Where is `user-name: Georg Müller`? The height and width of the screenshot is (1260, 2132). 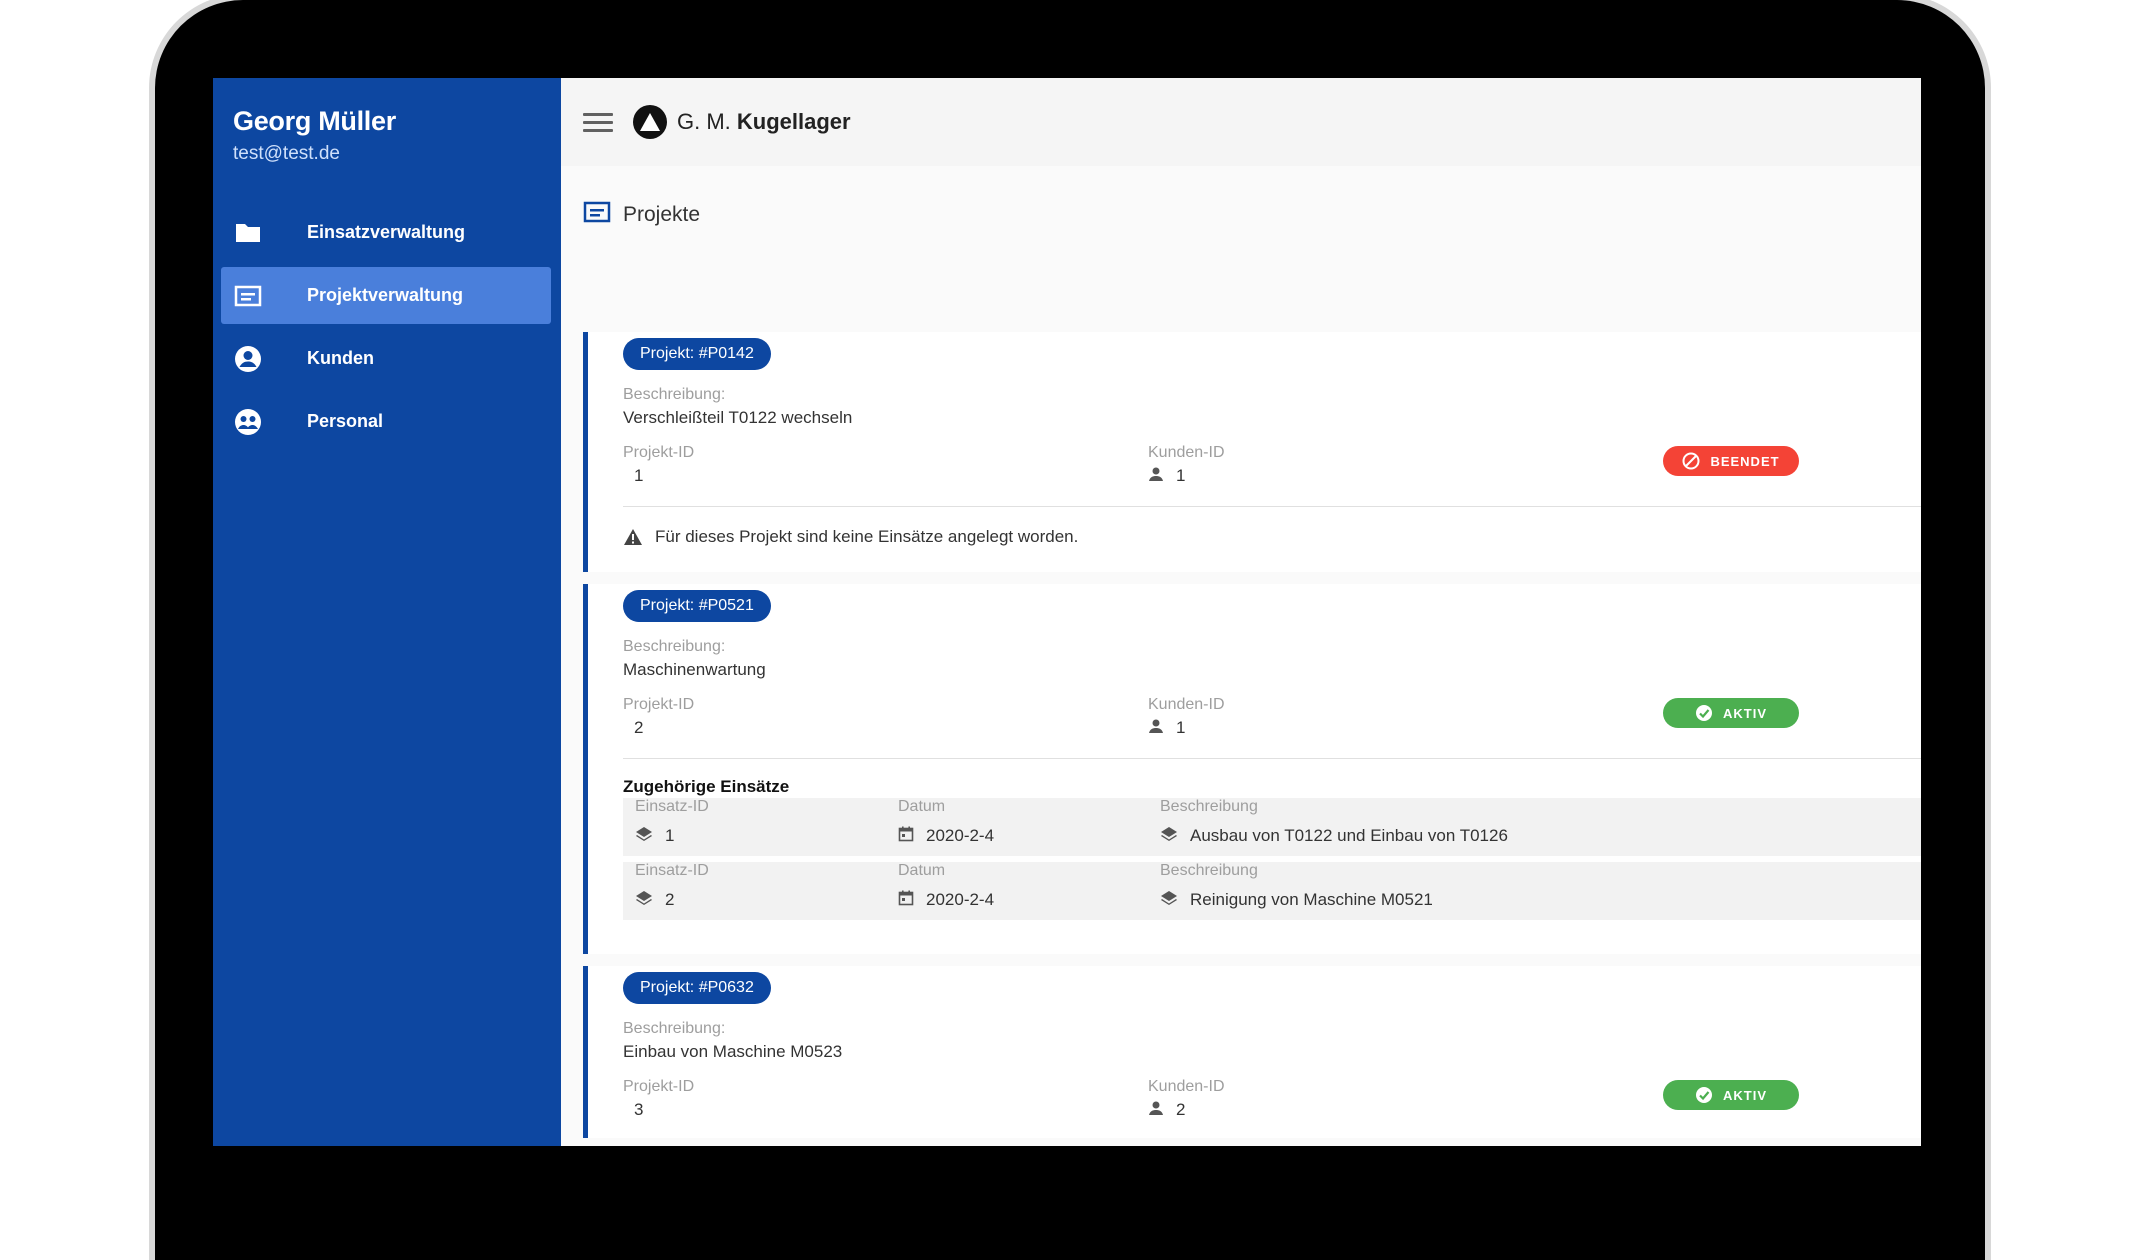
user-name: Georg Müller is located at coordinates (314, 121).